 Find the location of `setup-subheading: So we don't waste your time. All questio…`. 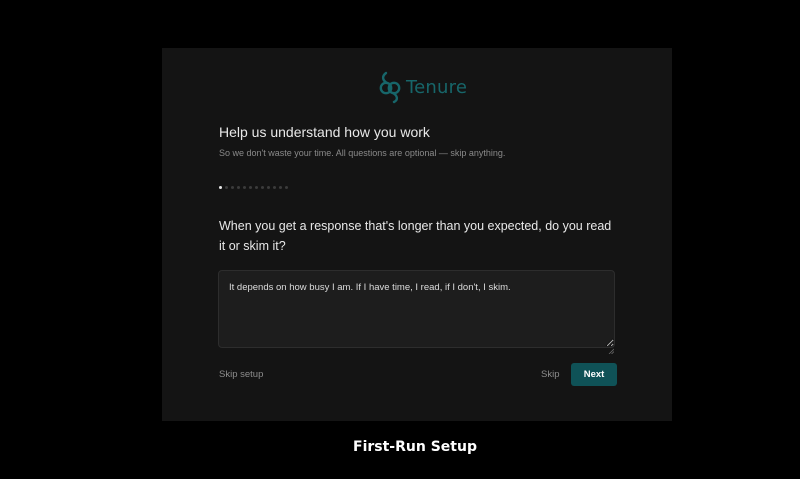

setup-subheading: So we don't waste your time. All questio… is located at coordinates (362, 153).